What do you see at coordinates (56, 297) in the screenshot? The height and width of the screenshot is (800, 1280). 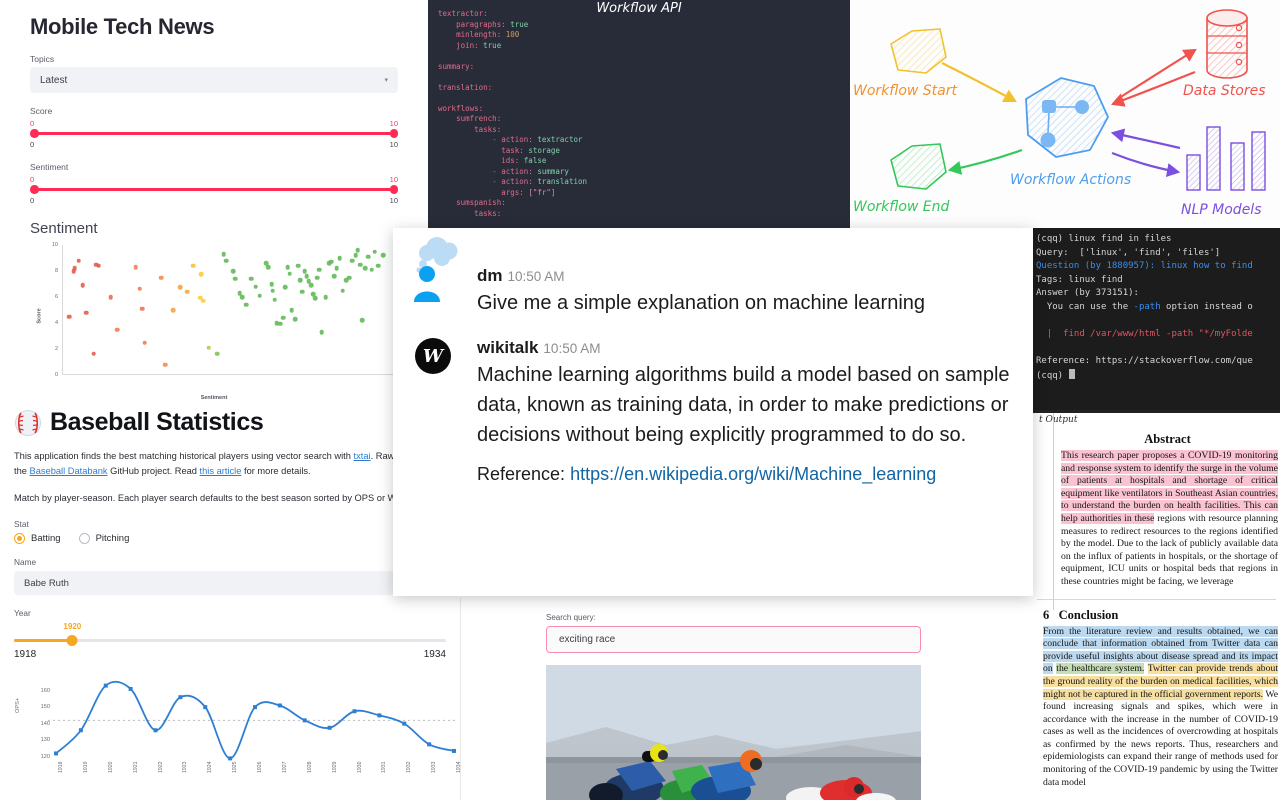 I see `scatter-y-tick: 6` at bounding box center [56, 297].